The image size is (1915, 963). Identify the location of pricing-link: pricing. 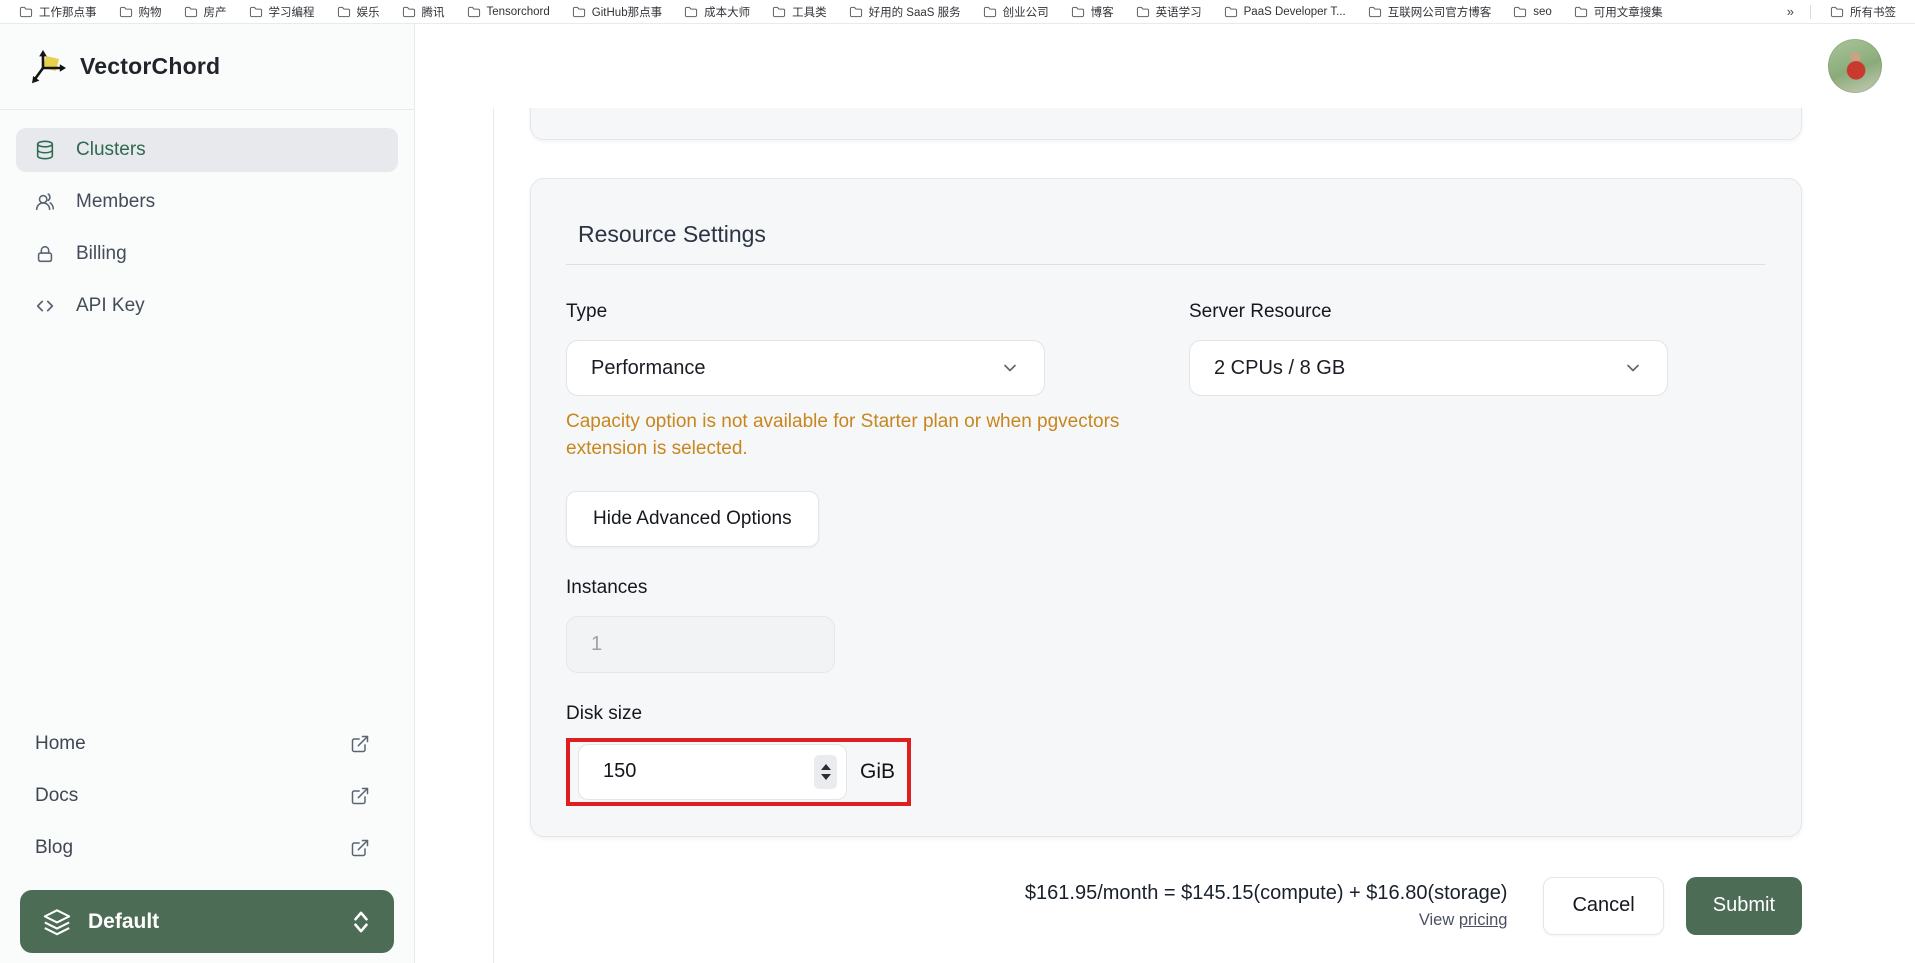
(1483, 920).